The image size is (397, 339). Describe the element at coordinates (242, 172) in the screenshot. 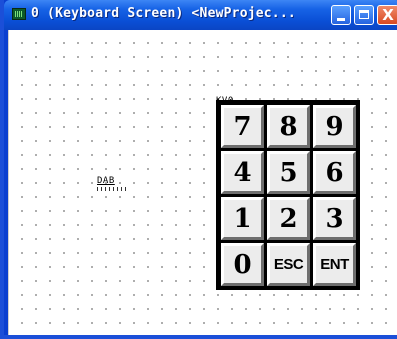

I see `key-4: 4` at that location.